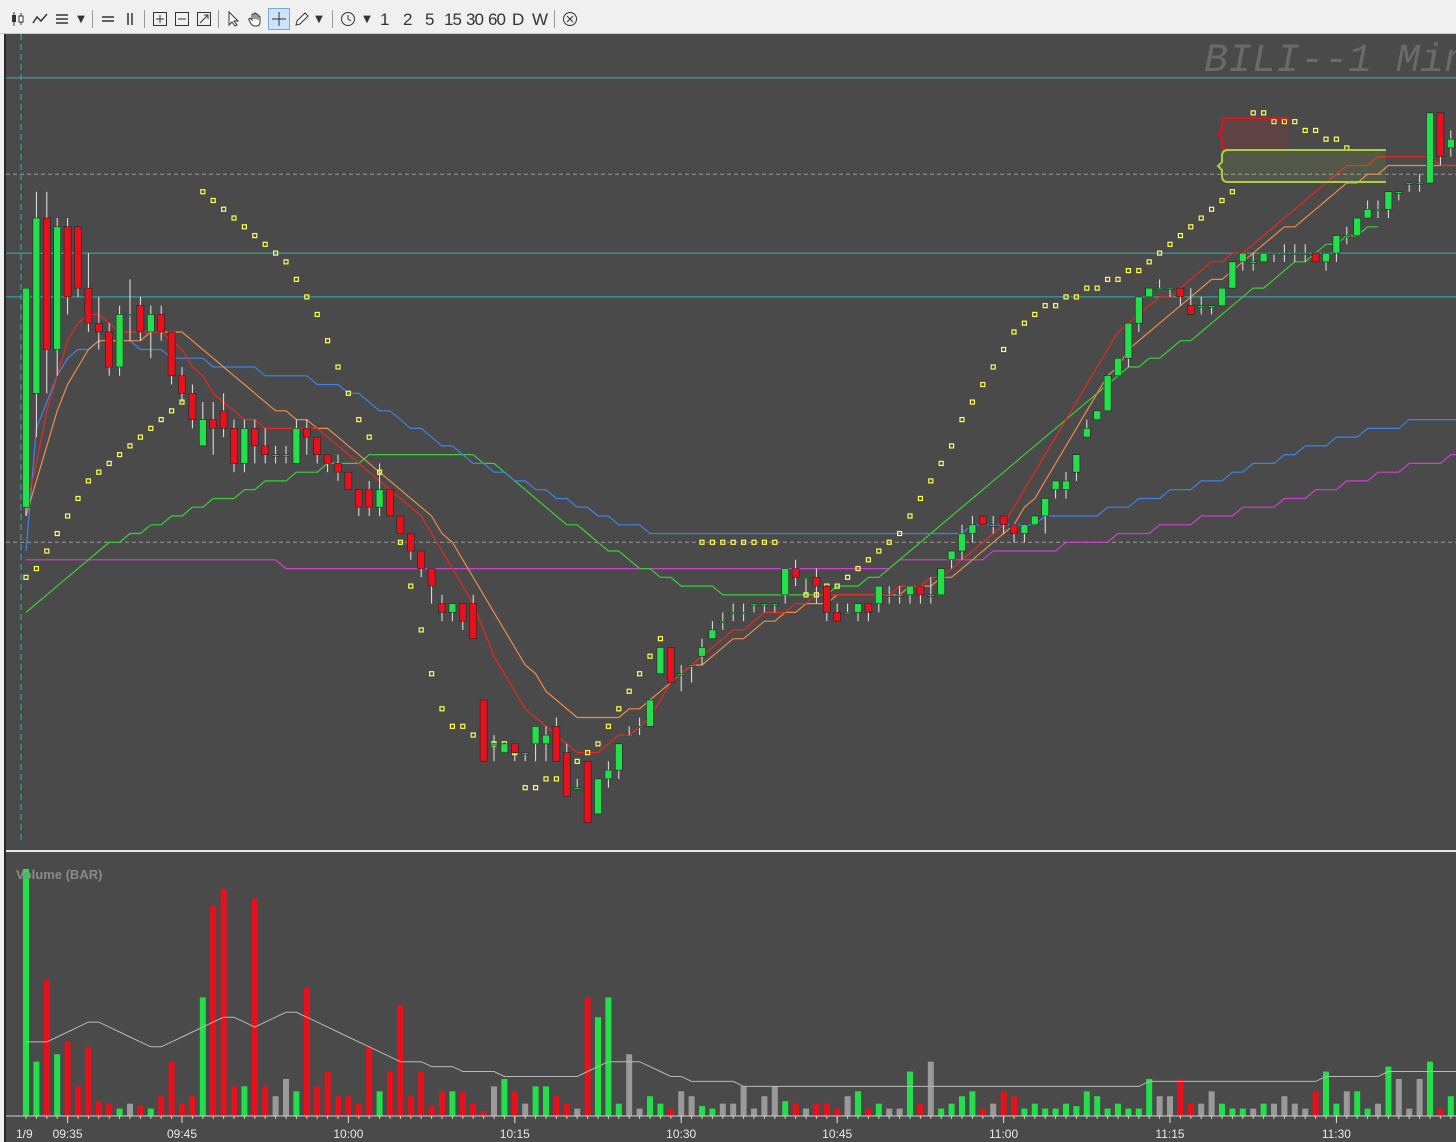  Describe the element at coordinates (130, 19) in the screenshot. I see `vertical-lines-icon` at that location.